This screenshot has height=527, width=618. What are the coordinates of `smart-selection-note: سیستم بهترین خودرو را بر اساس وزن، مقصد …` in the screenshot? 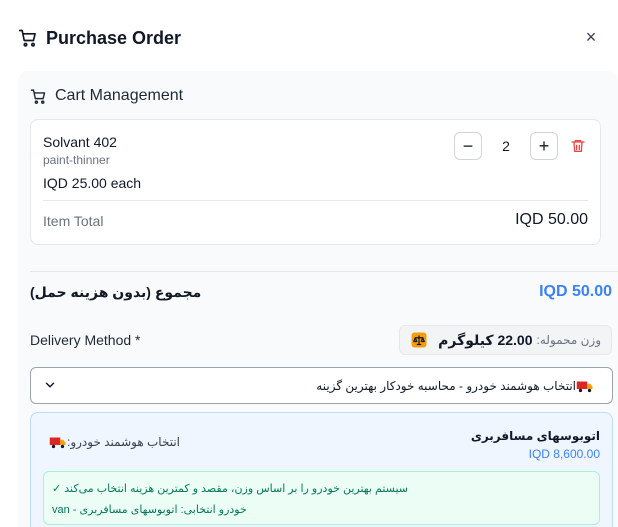 It's located at (321, 498).